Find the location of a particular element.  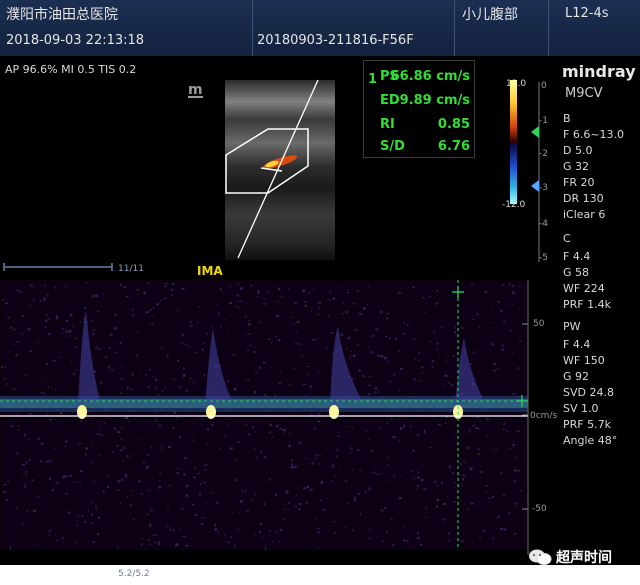

param-line: PRF 1.4k is located at coordinates (587, 304).